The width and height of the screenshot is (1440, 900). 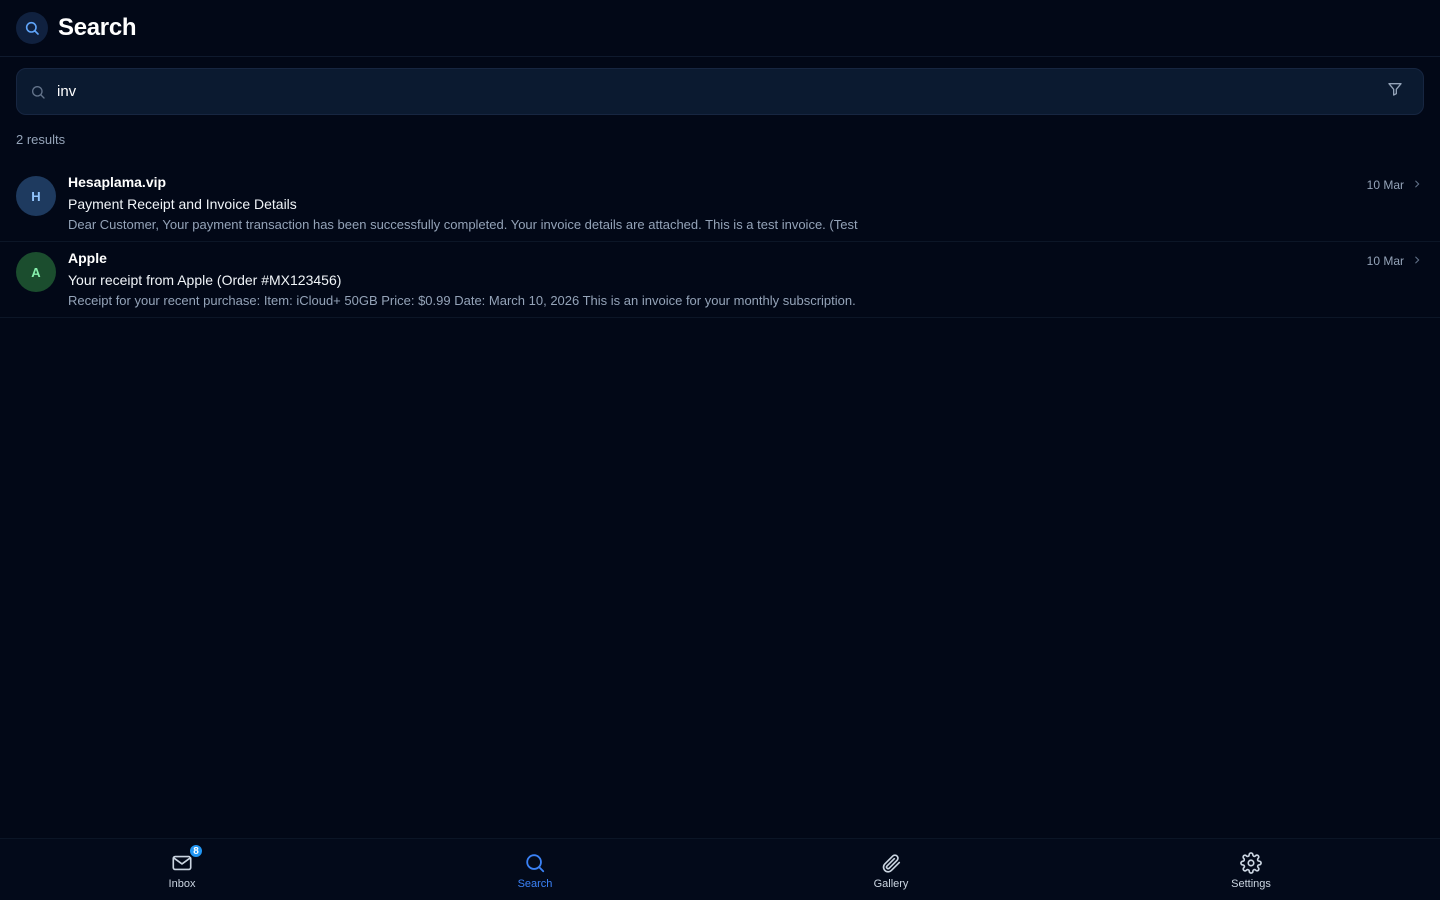 I want to click on email-subject: Payment Receipt and Invoice Details, so click(x=182, y=204).